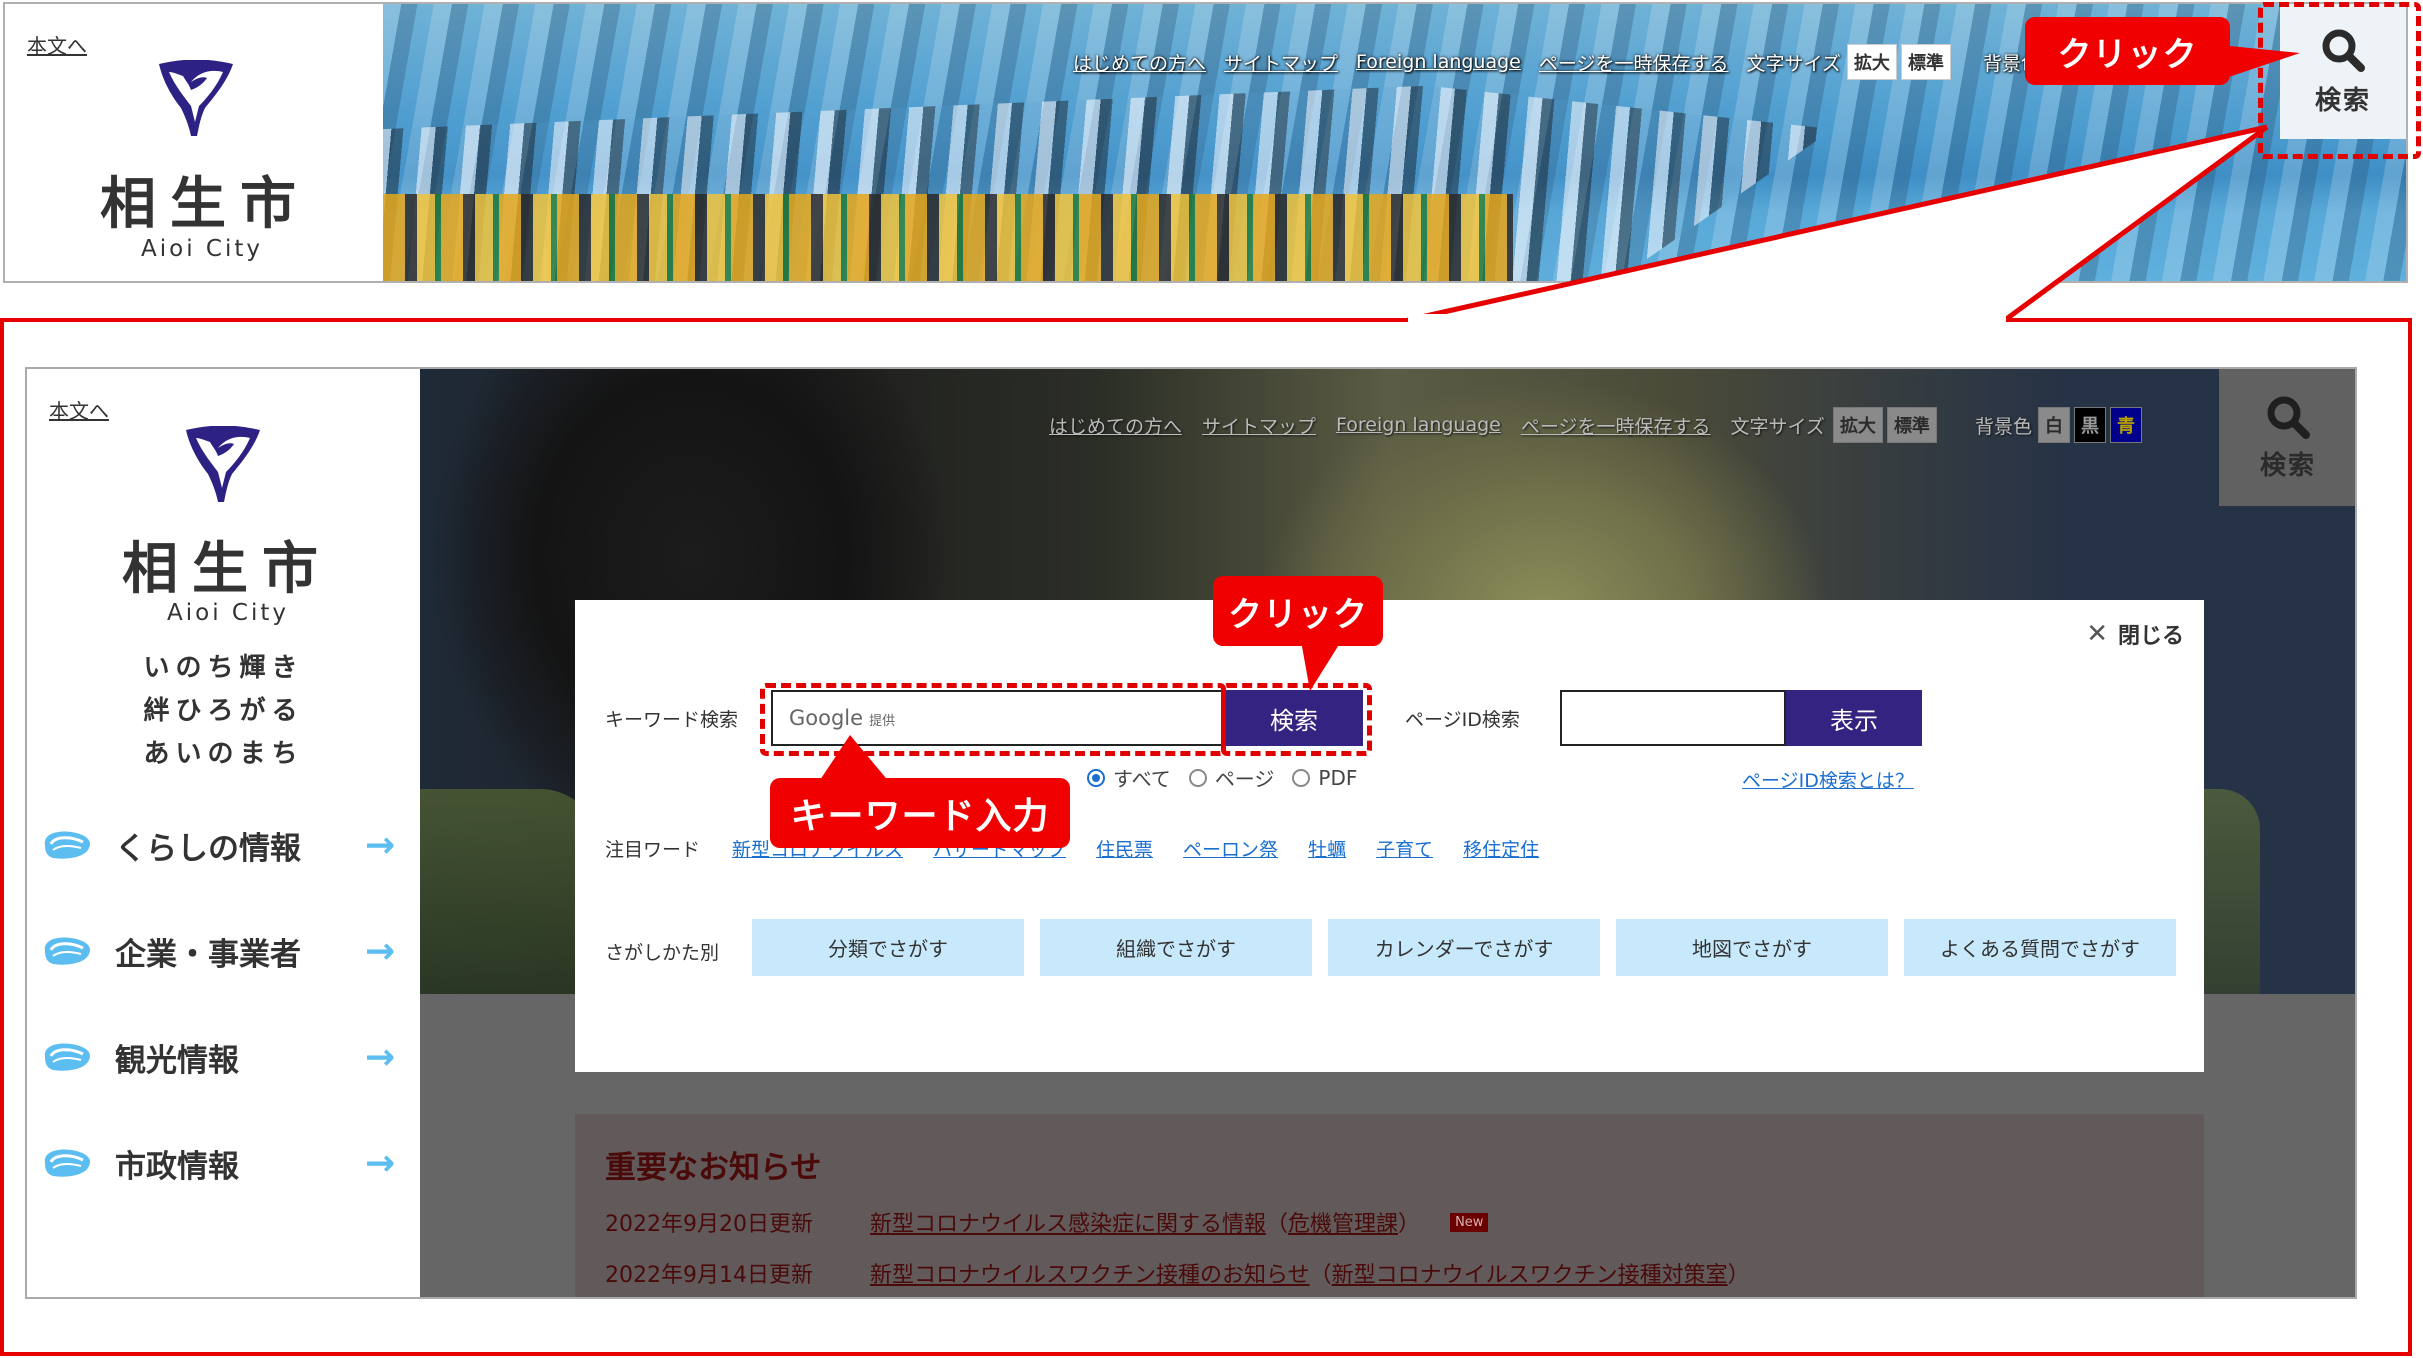 Image resolution: width=2423 pixels, height=1358 pixels. What do you see at coordinates (2288, 417) in the screenshot?
I see `search-icon` at bounding box center [2288, 417].